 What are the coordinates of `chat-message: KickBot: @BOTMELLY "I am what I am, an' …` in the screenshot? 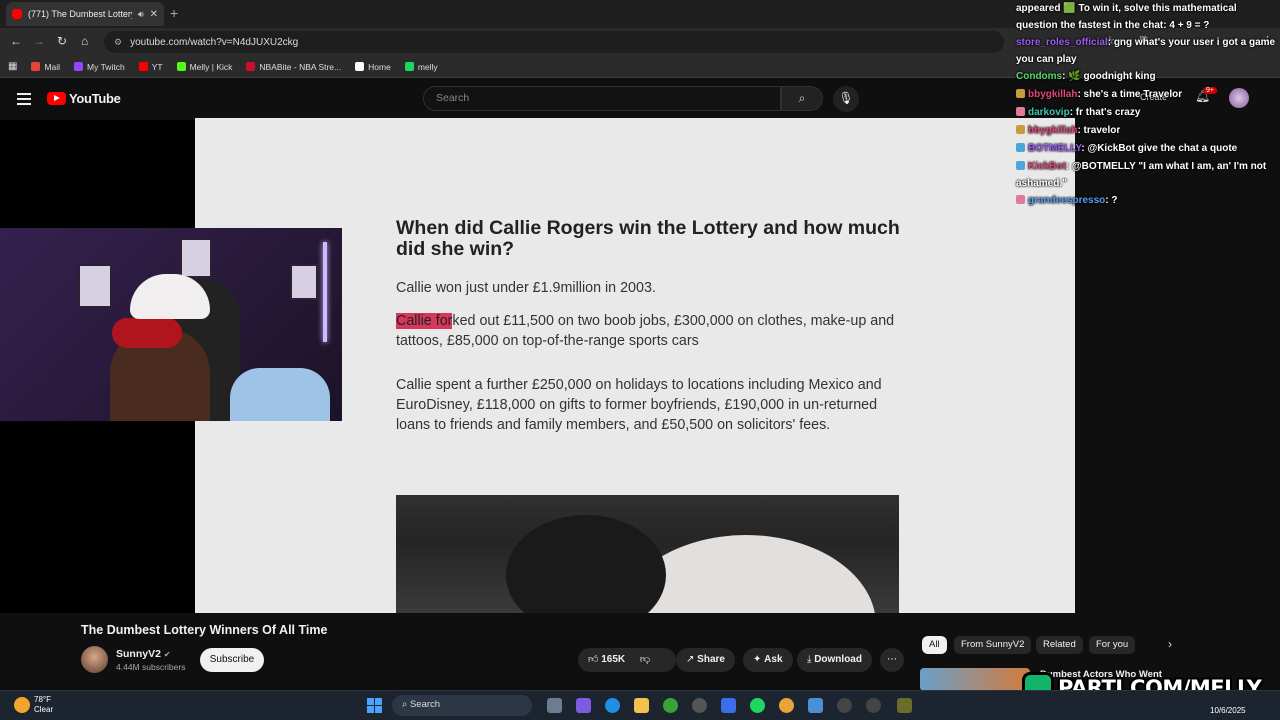 It's located at (1141, 175).